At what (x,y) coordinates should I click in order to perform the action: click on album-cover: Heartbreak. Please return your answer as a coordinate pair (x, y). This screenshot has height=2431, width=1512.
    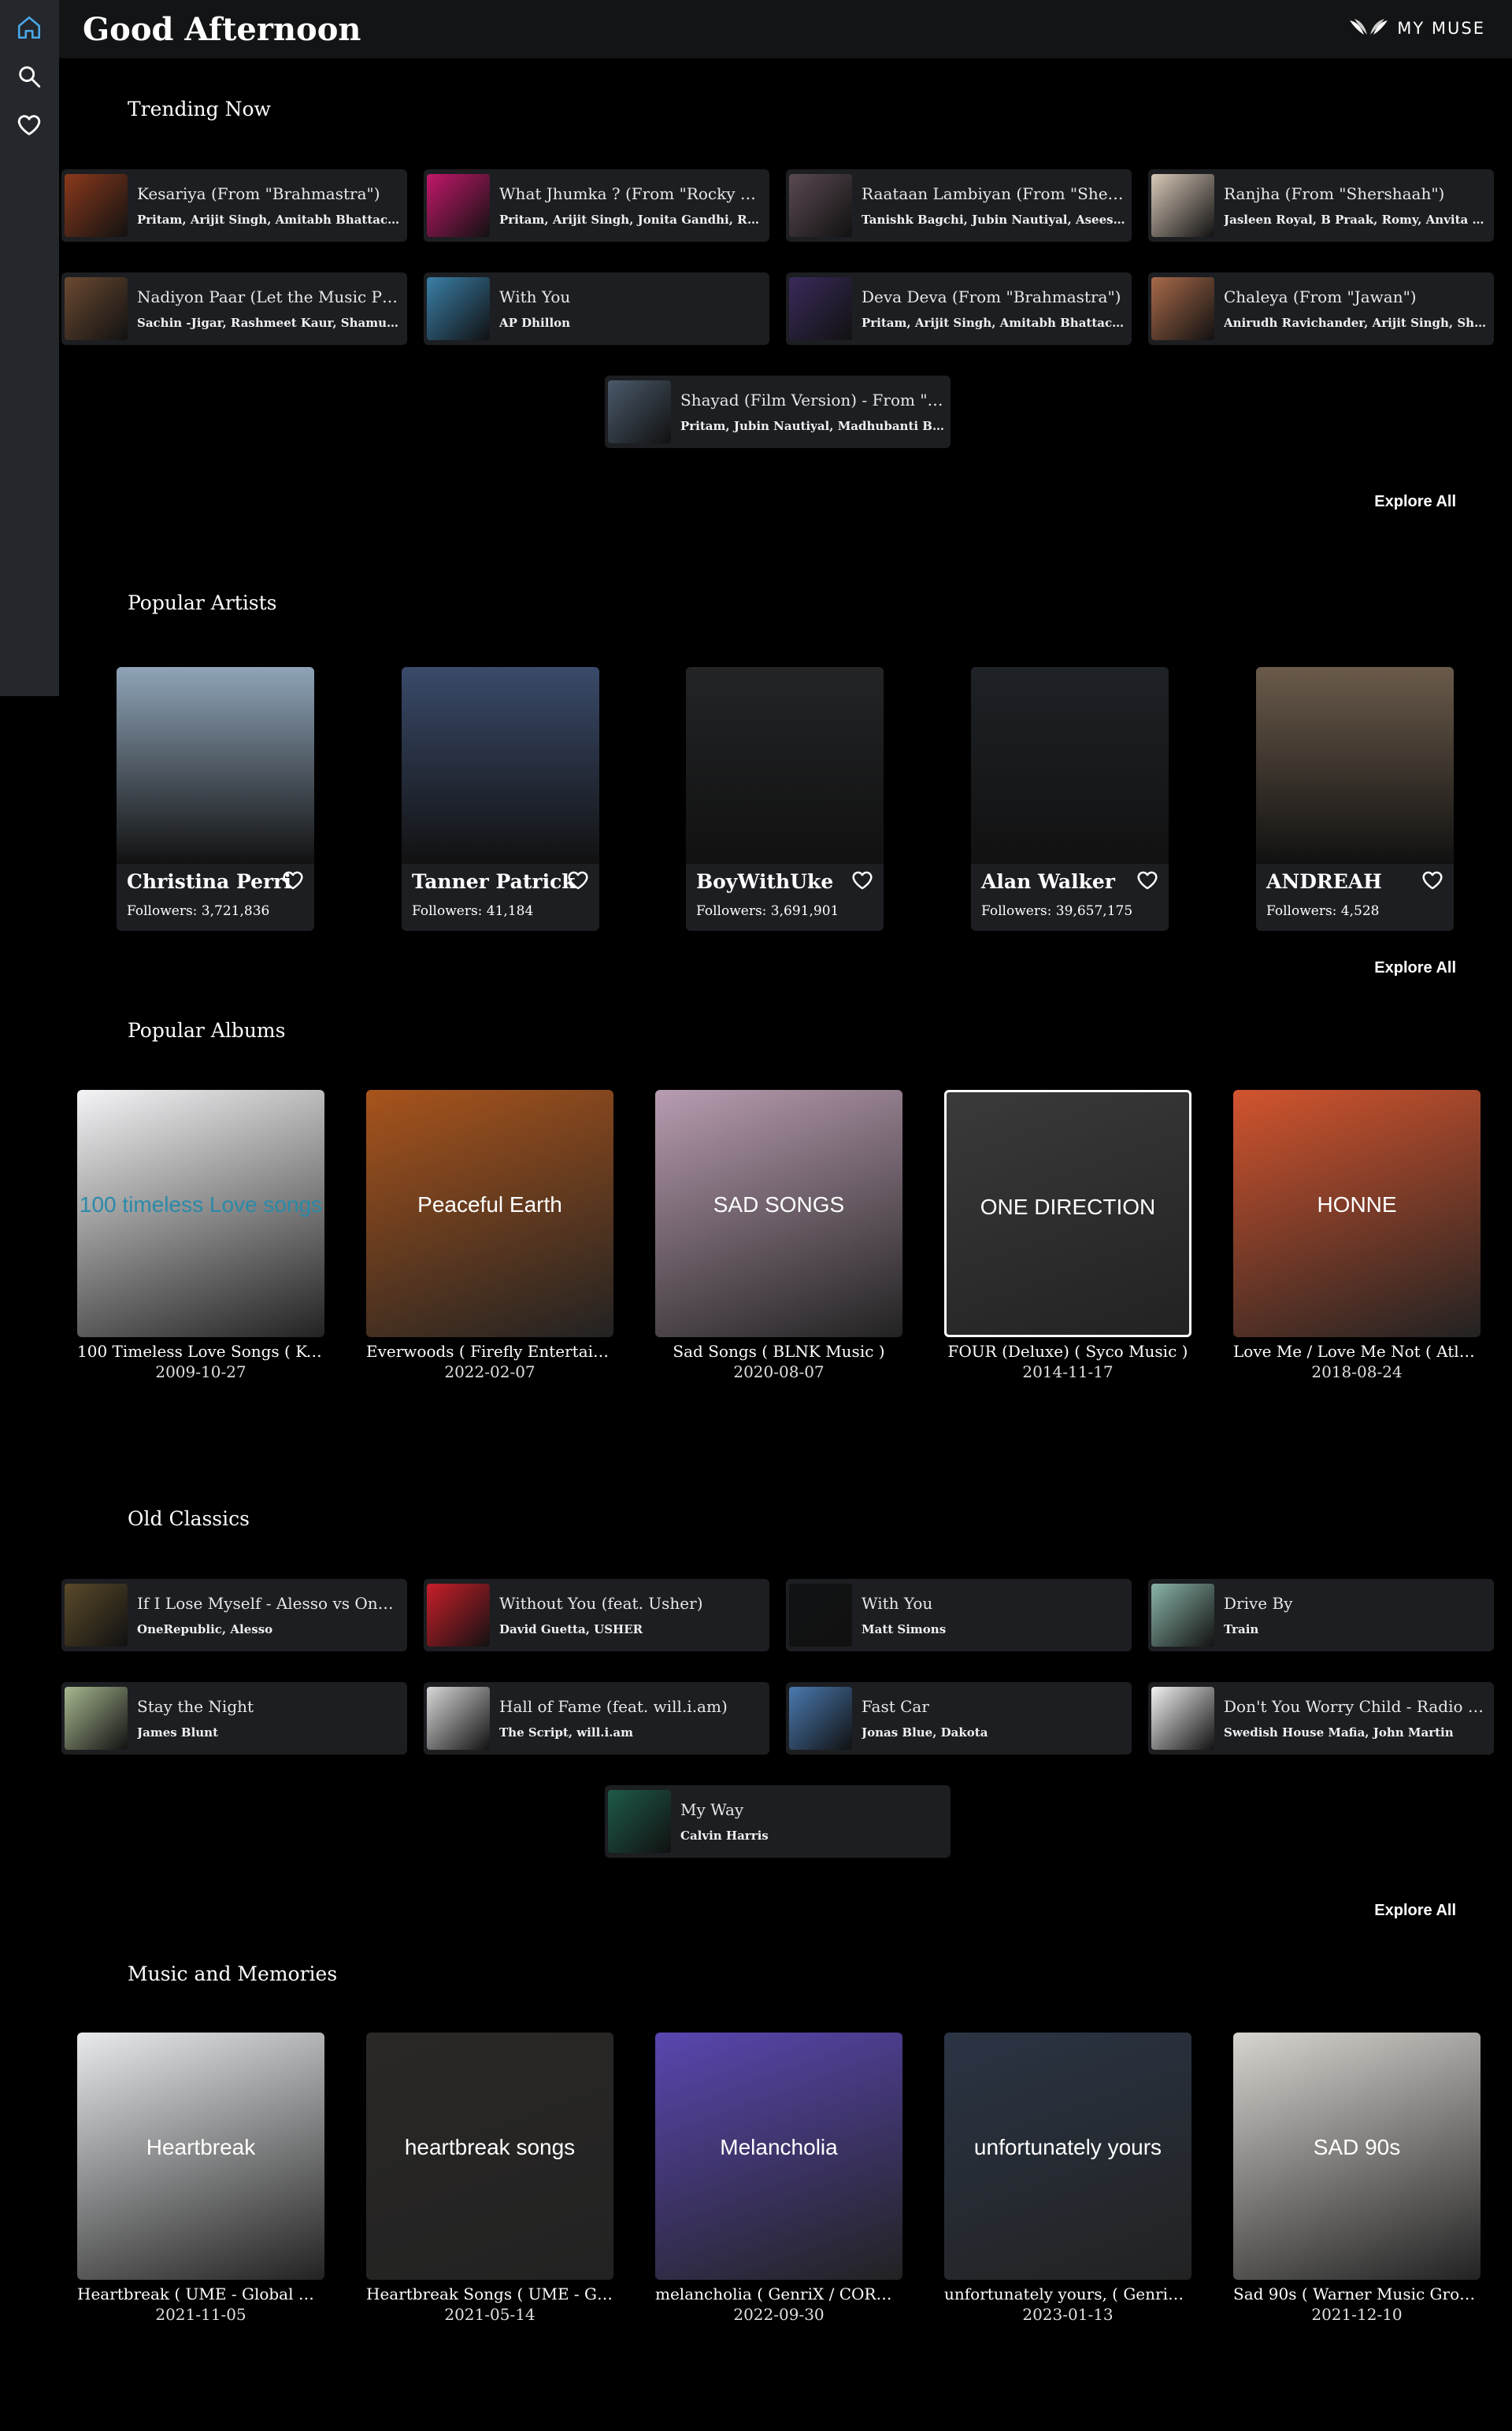
    Looking at the image, I should click on (200, 2156).